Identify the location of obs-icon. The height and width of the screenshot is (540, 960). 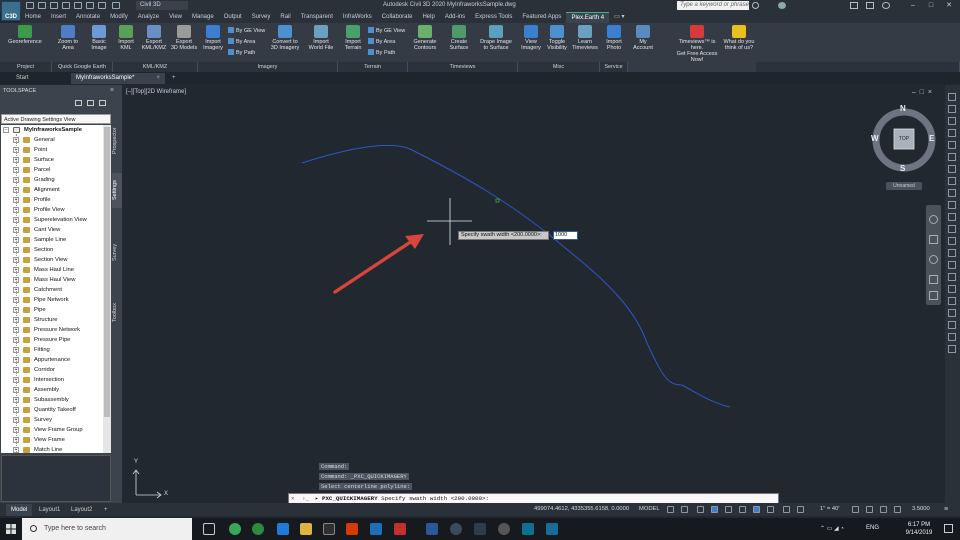
(456, 529).